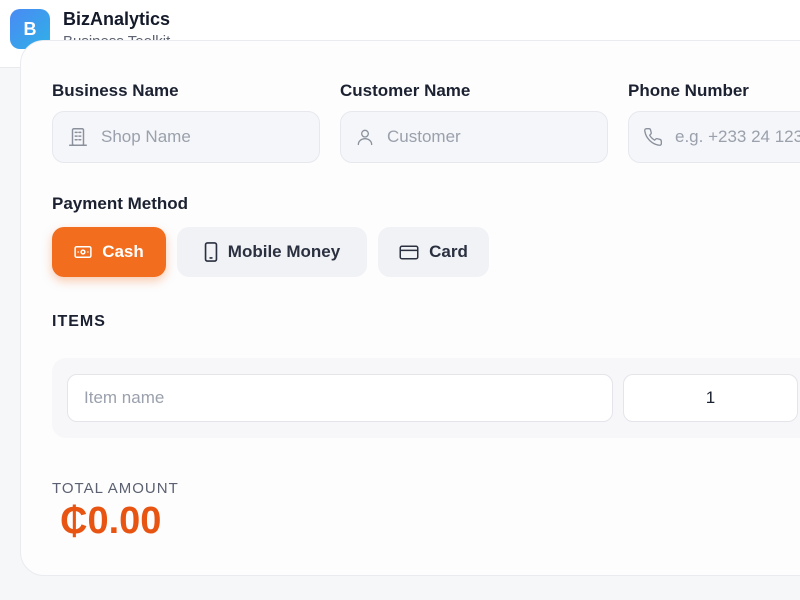 This screenshot has width=800, height=600. Describe the element at coordinates (115, 488) in the screenshot. I see `total-amount-label: TOTAL AMOUNT` at that location.